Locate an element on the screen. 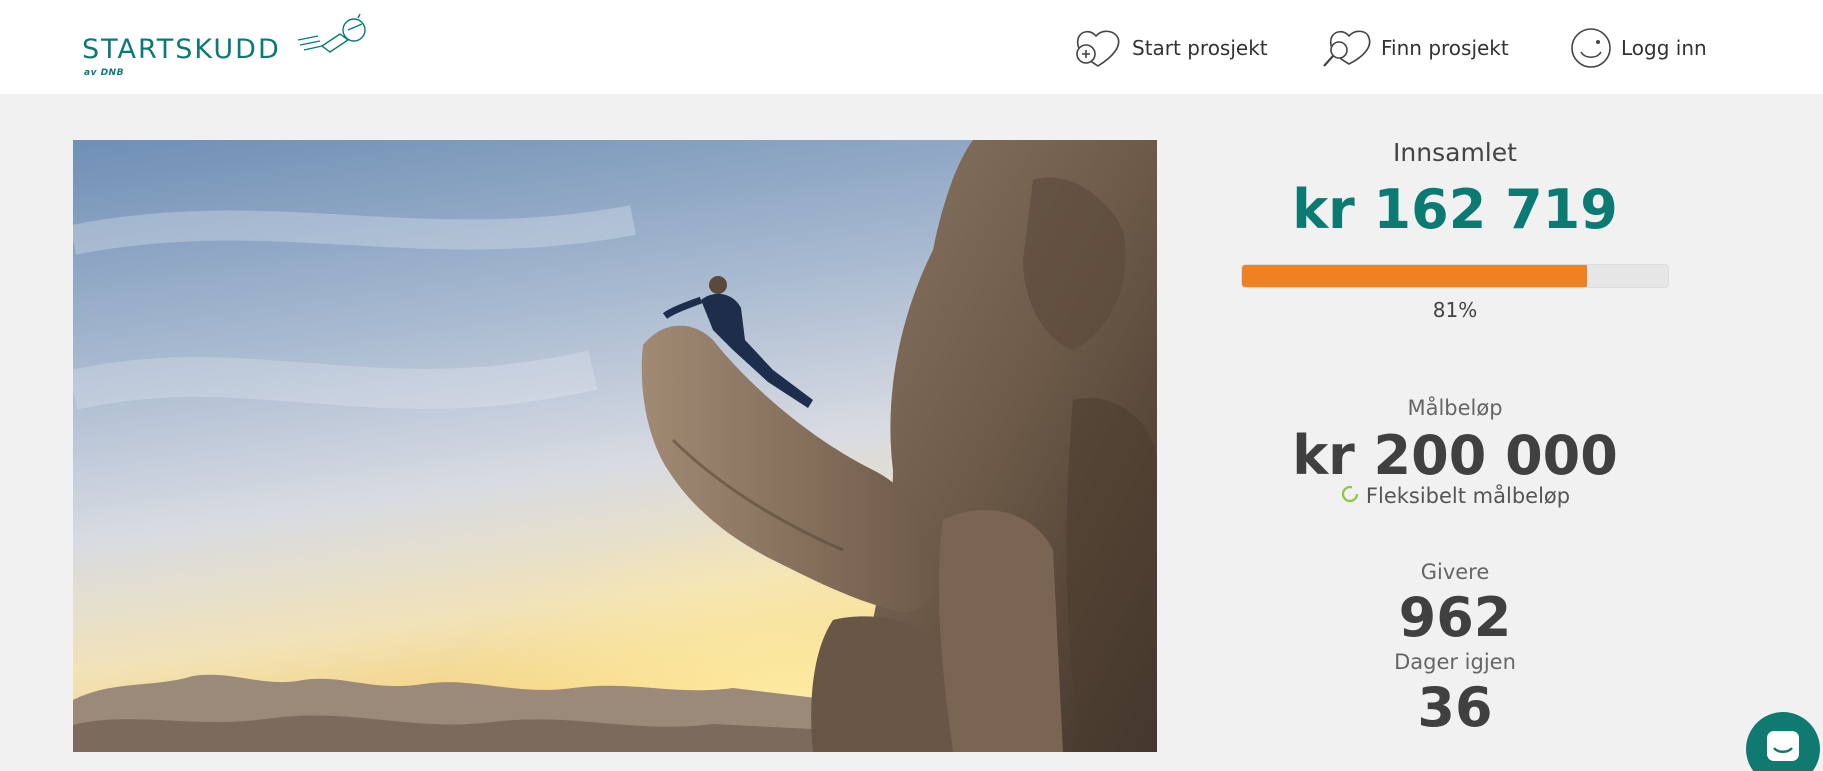  givers-count: 962 is located at coordinates (1455, 617).